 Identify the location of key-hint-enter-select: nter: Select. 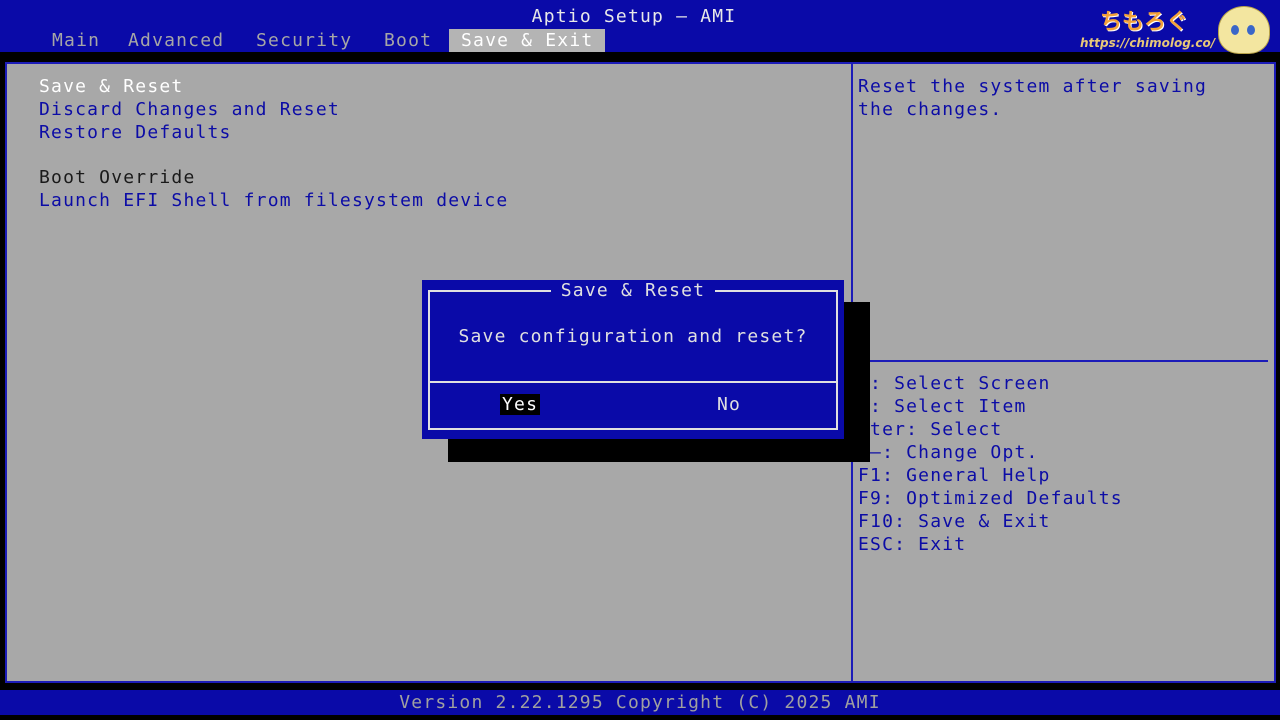
(930, 429).